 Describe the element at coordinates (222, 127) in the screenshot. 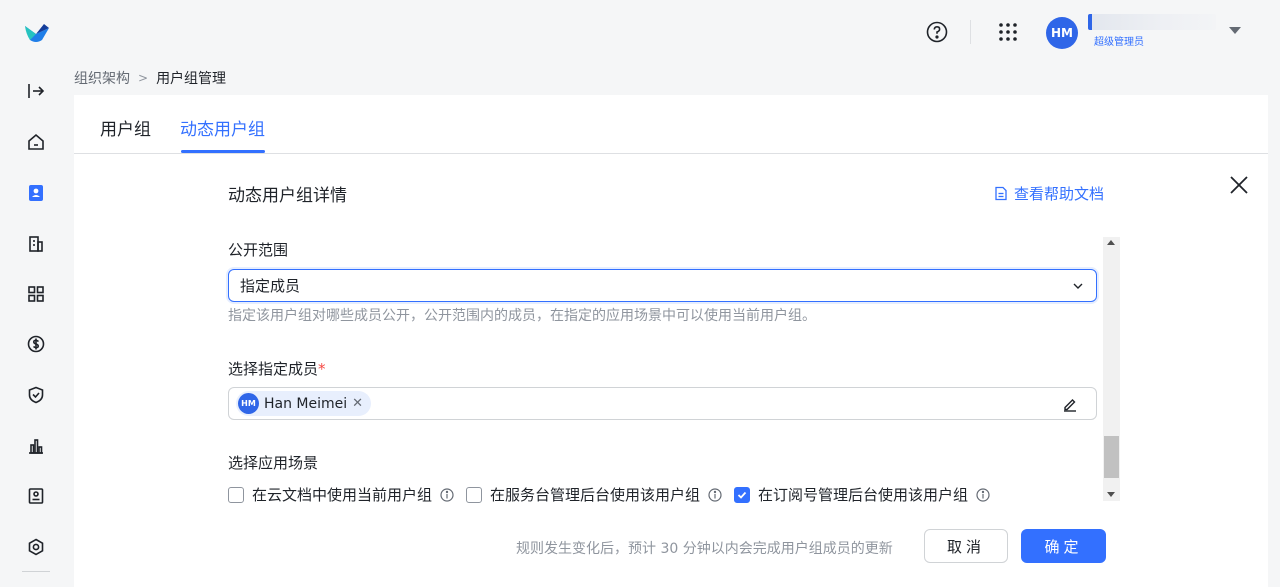

I see `tab-dynamic-user-groups: 动态用户组` at that location.